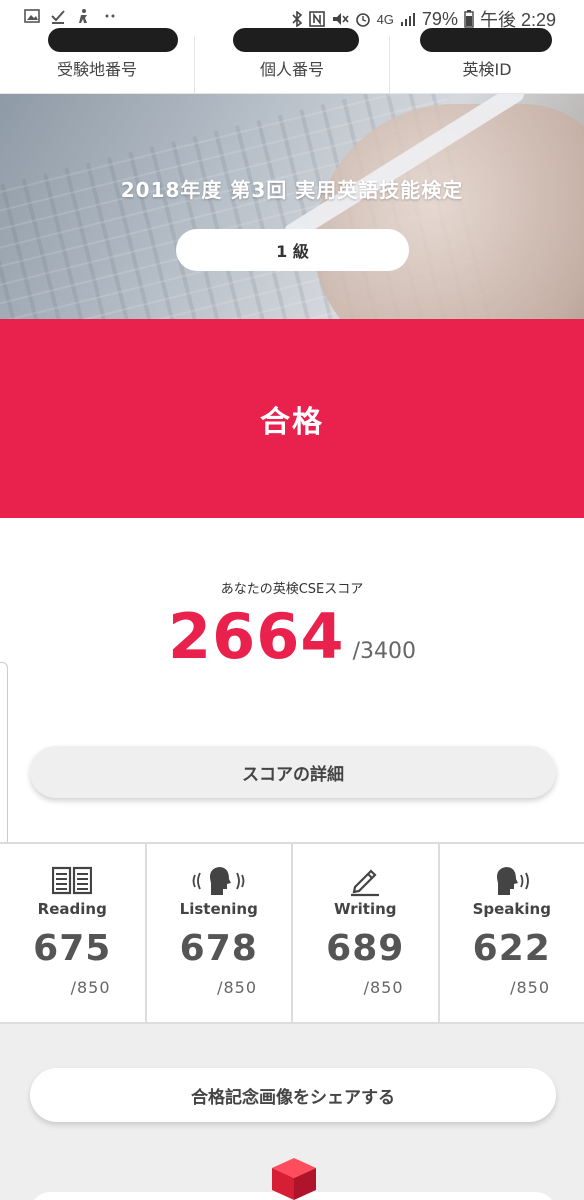  What do you see at coordinates (72, 909) in the screenshot?
I see `skill-name: Reading` at bounding box center [72, 909].